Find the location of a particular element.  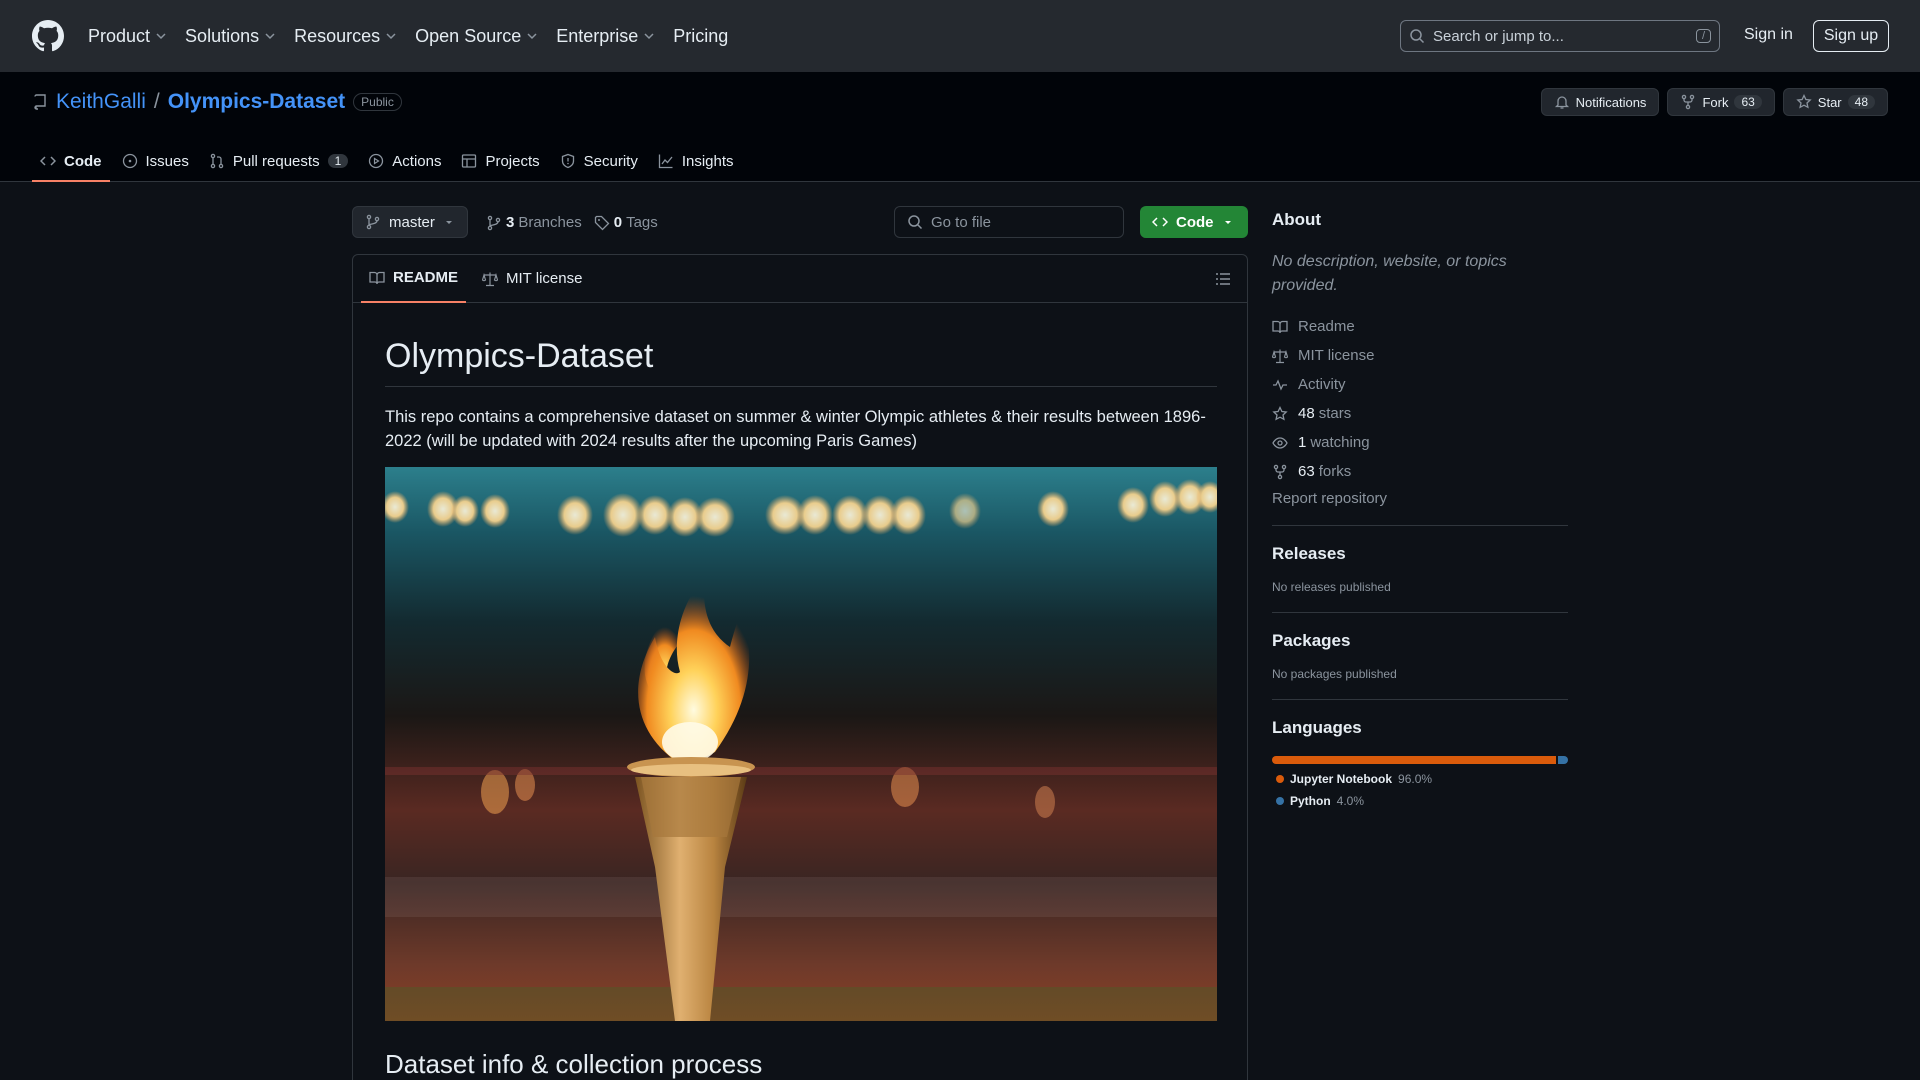

tag-icon is located at coordinates (602, 222).